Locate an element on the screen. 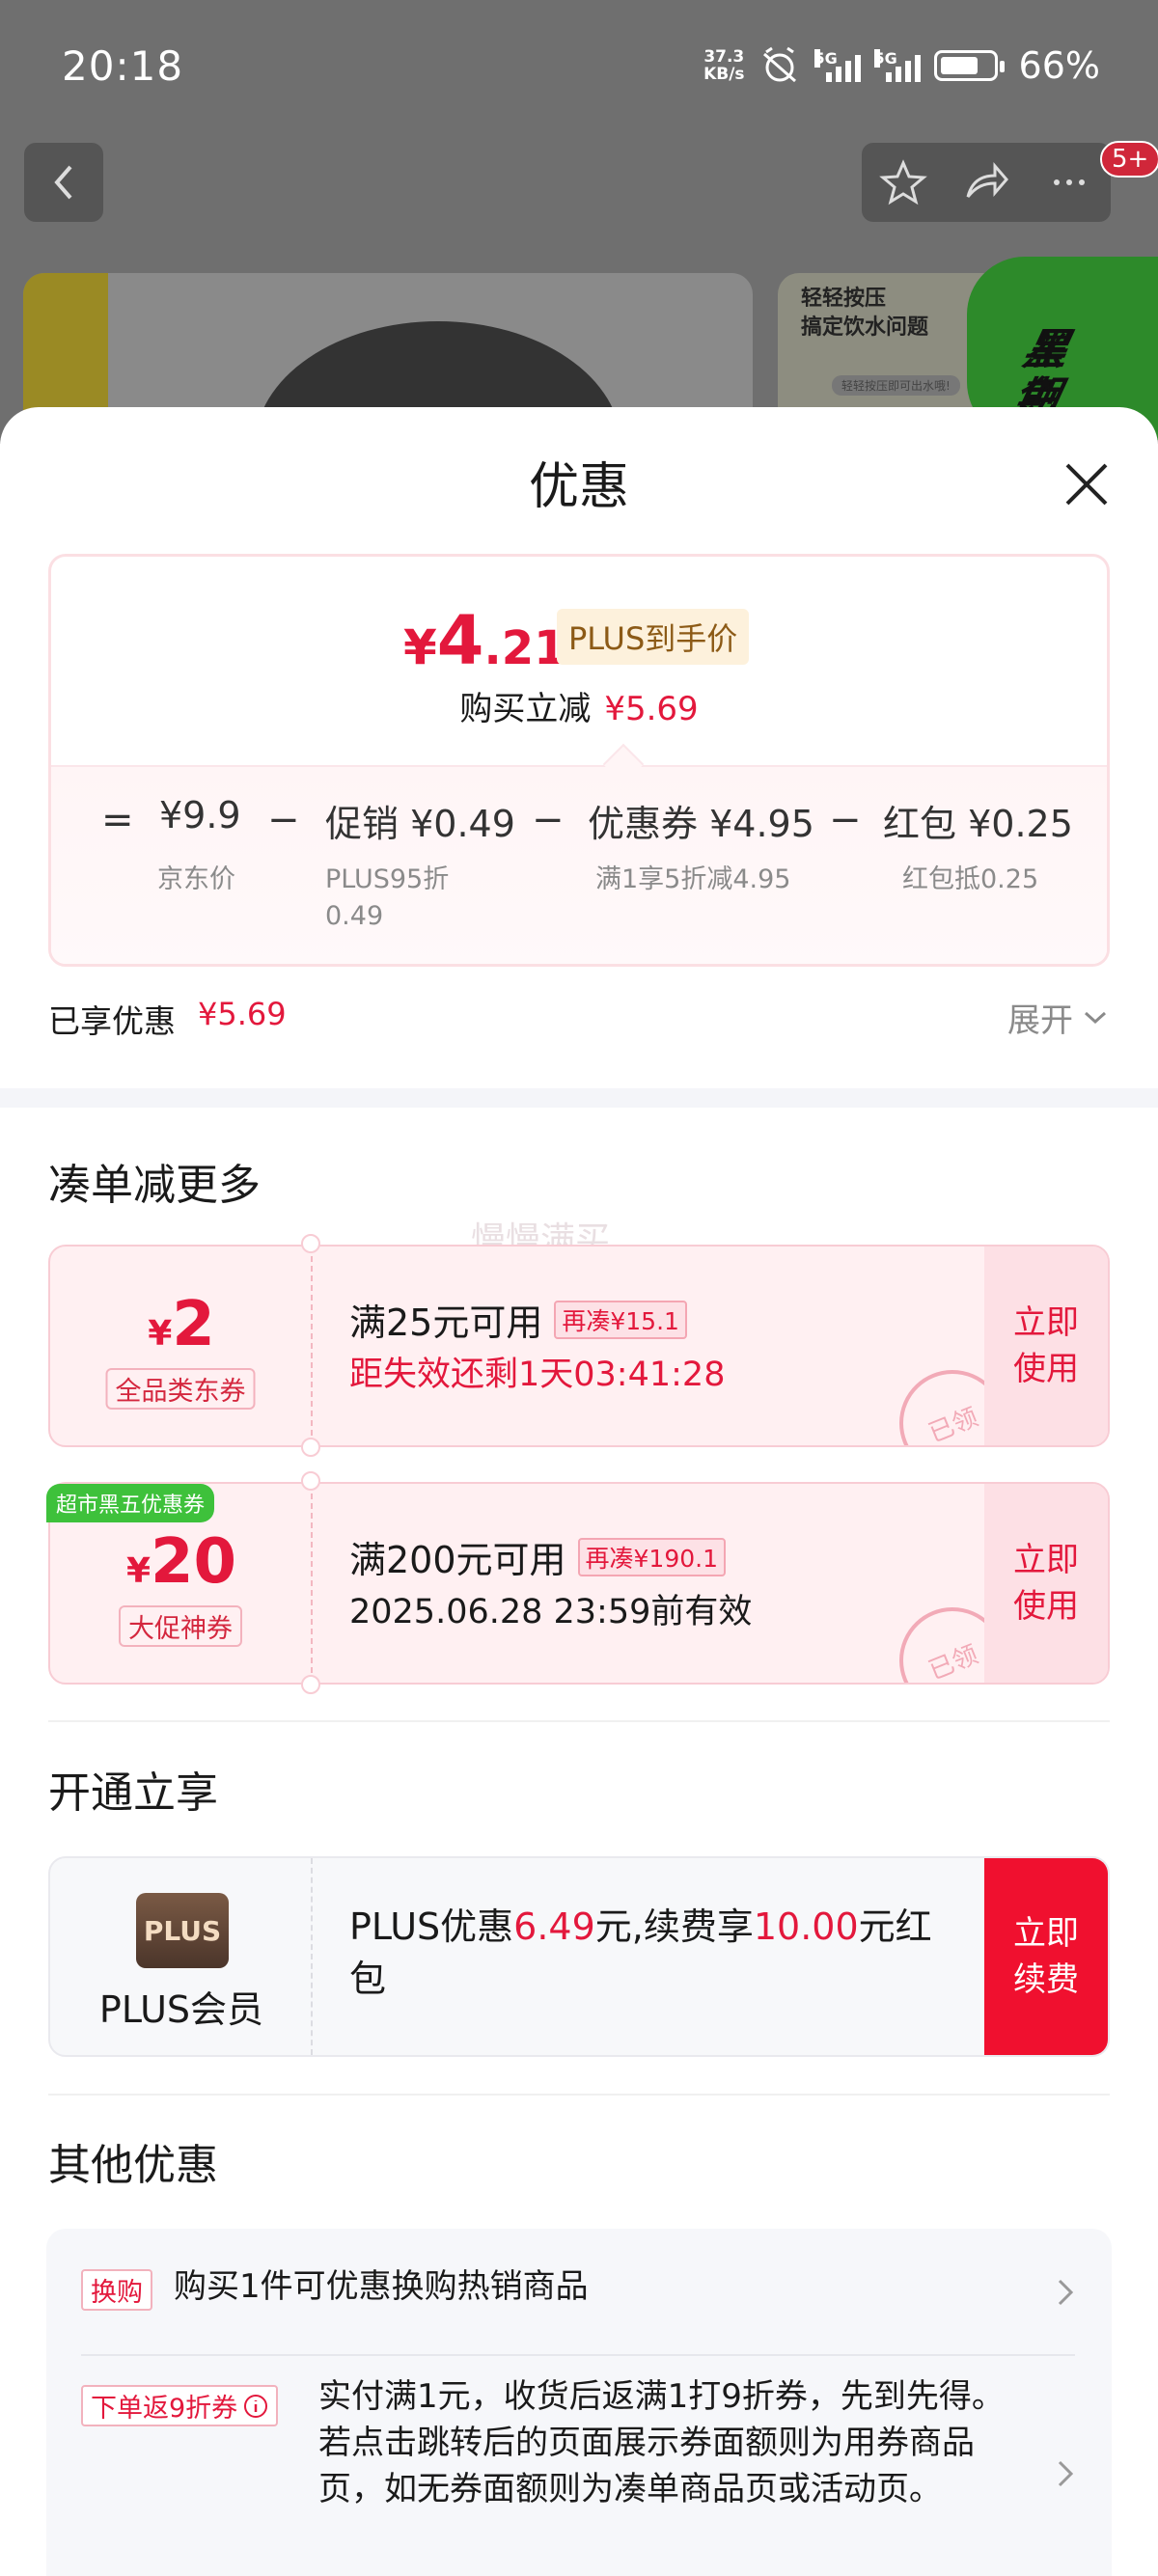 This screenshot has height=2576, width=1158. chevron-right-icon is located at coordinates (1066, 2292).